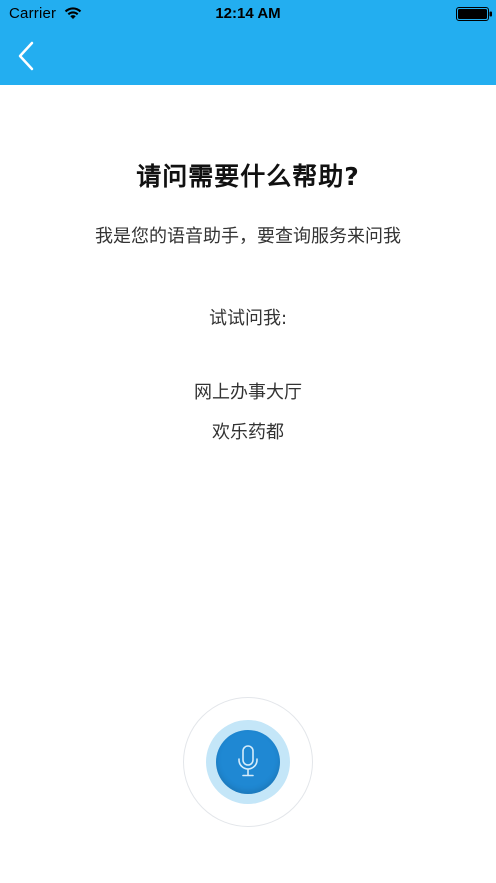 This screenshot has height=883, width=496. I want to click on page-title: 请问需要什么帮助?, so click(248, 176).